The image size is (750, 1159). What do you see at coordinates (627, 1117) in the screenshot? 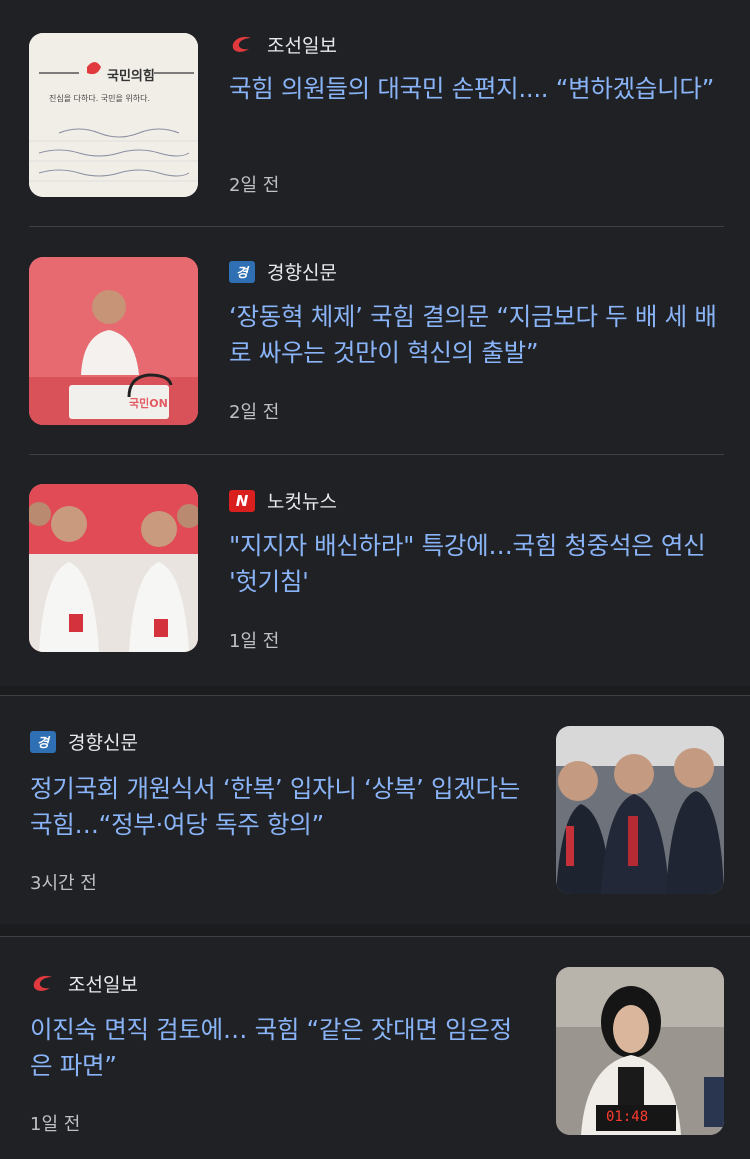
I see `timer-display: 01:48` at bounding box center [627, 1117].